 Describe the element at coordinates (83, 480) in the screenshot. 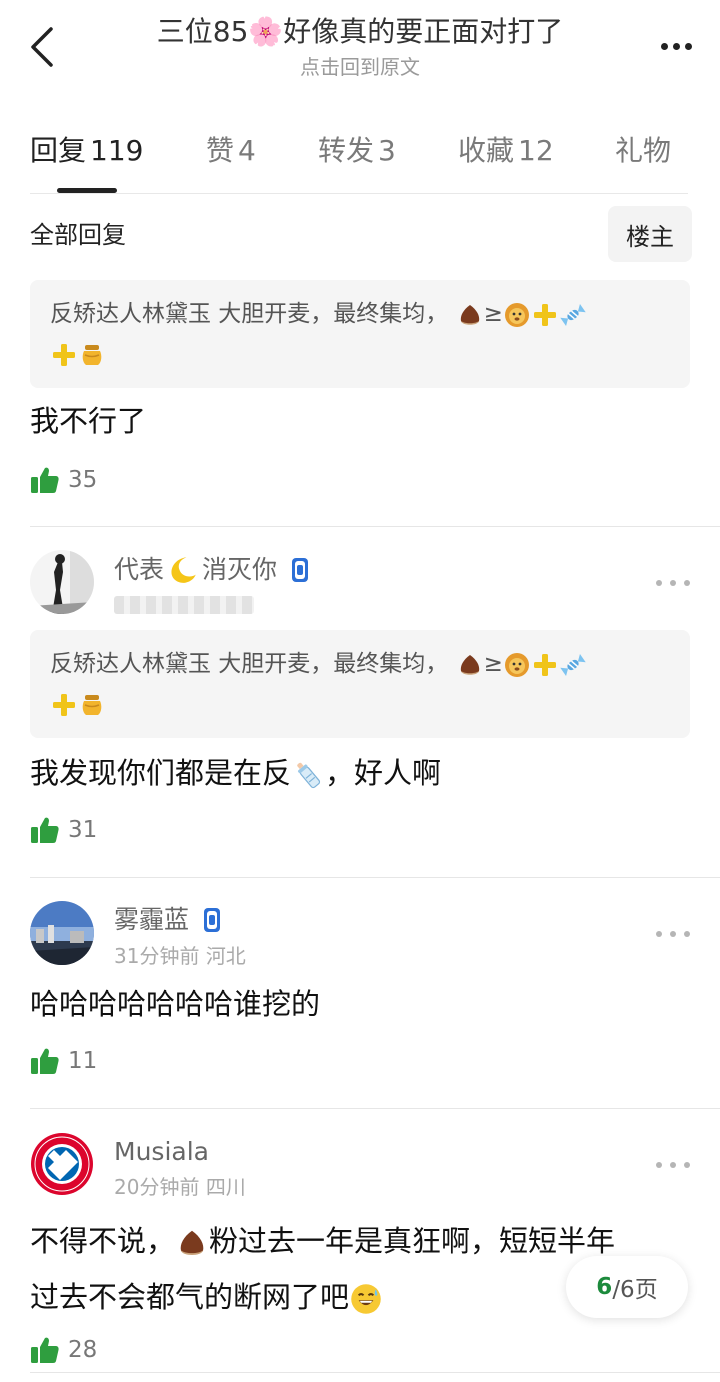

I see `like-count: 35` at that location.